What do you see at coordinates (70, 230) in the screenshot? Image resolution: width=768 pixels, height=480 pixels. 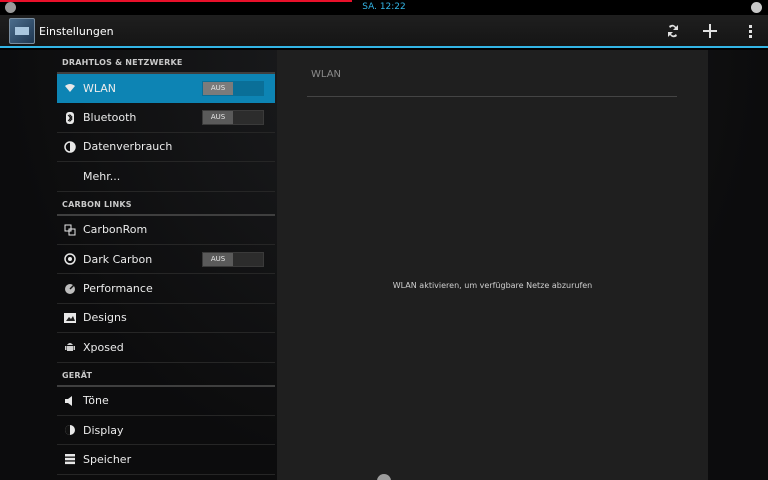 I see `carbonrom-icon` at bounding box center [70, 230].